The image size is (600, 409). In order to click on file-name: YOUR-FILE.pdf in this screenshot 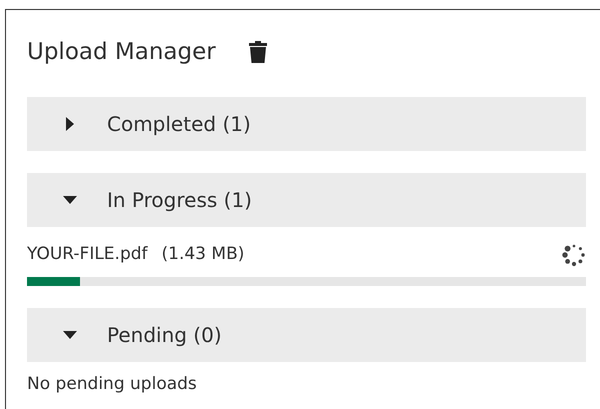, I will do `click(87, 254)`.